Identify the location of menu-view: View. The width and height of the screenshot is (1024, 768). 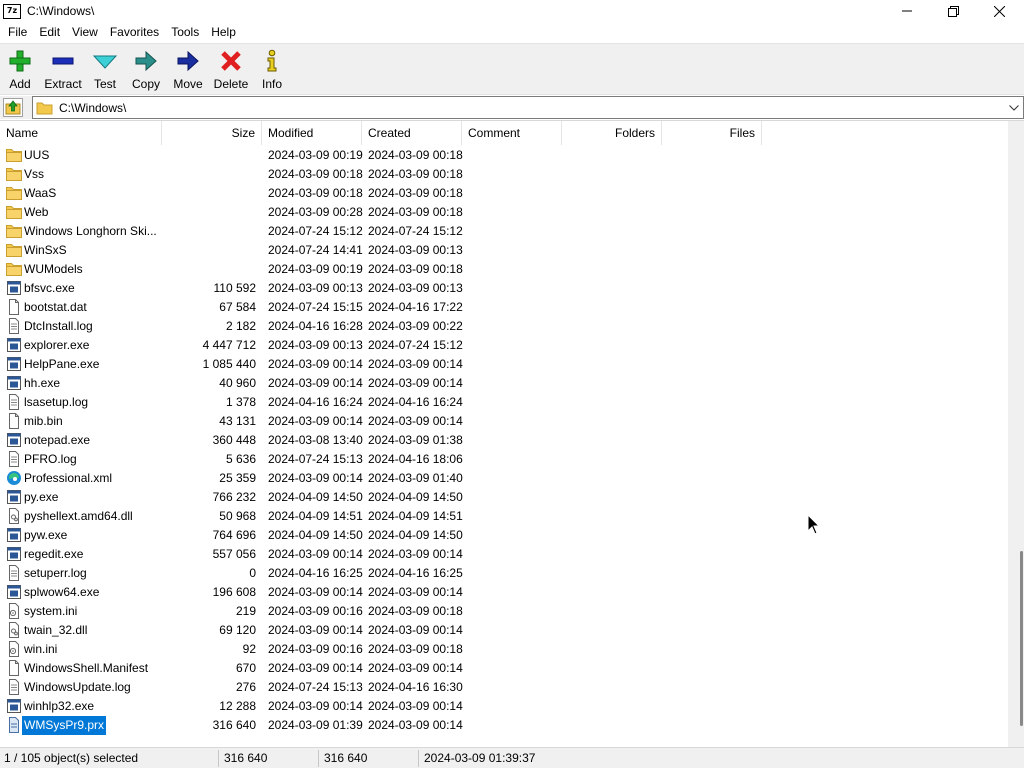
(85, 32).